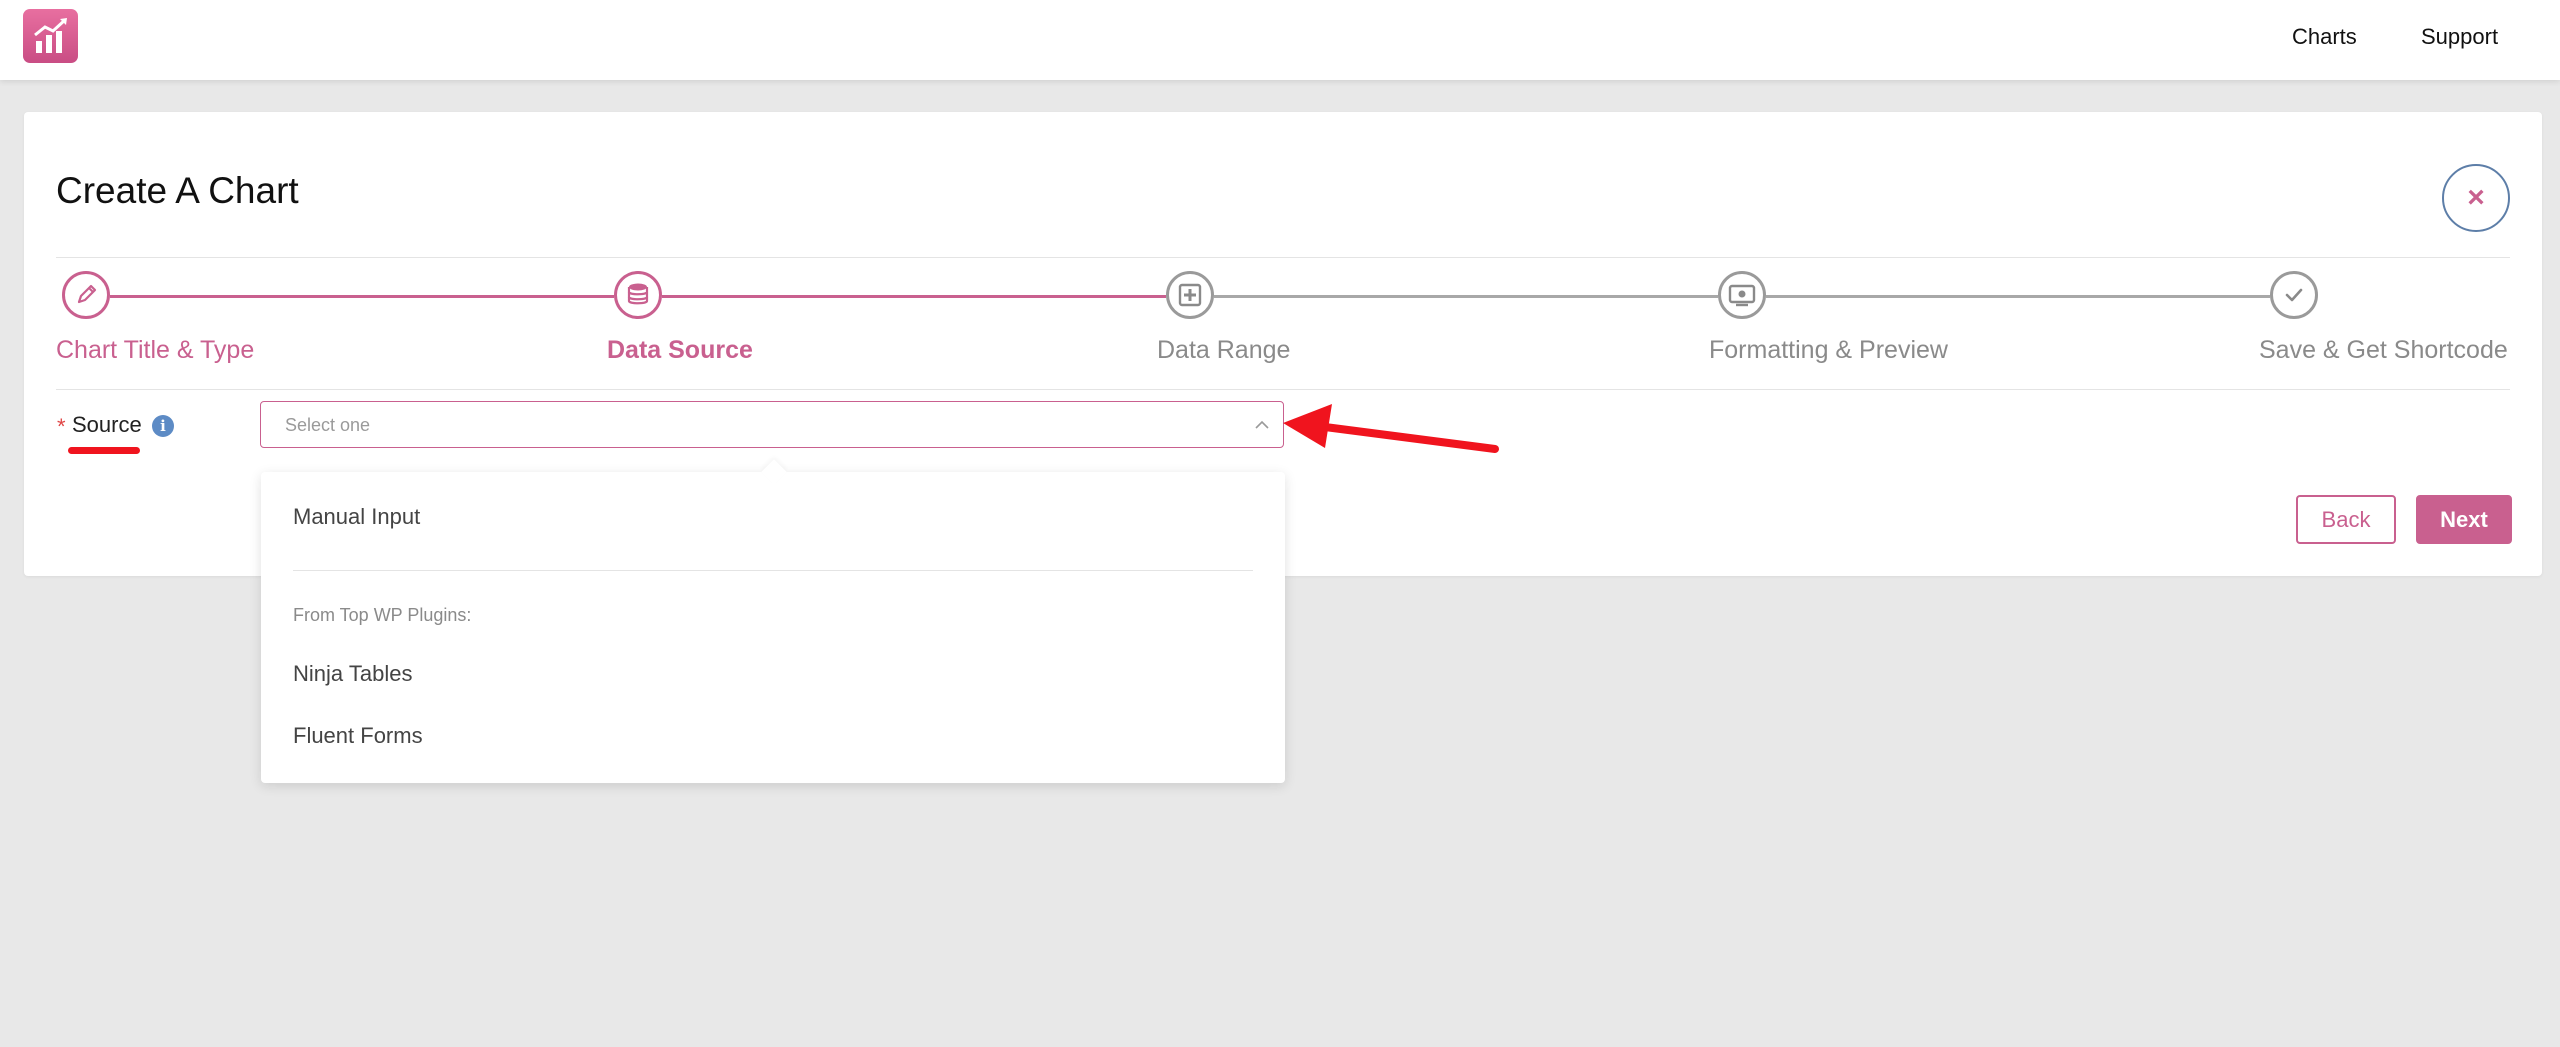 This screenshot has width=2560, height=1047. Describe the element at coordinates (163, 426) in the screenshot. I see `info-icon: i` at that location.